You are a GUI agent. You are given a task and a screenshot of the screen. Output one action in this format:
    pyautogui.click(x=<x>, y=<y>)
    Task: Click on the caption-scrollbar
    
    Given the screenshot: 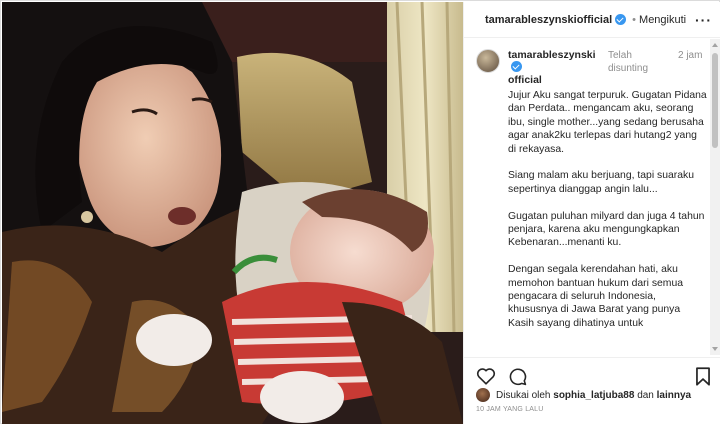 What is the action you would take?
    pyautogui.click(x=715, y=197)
    